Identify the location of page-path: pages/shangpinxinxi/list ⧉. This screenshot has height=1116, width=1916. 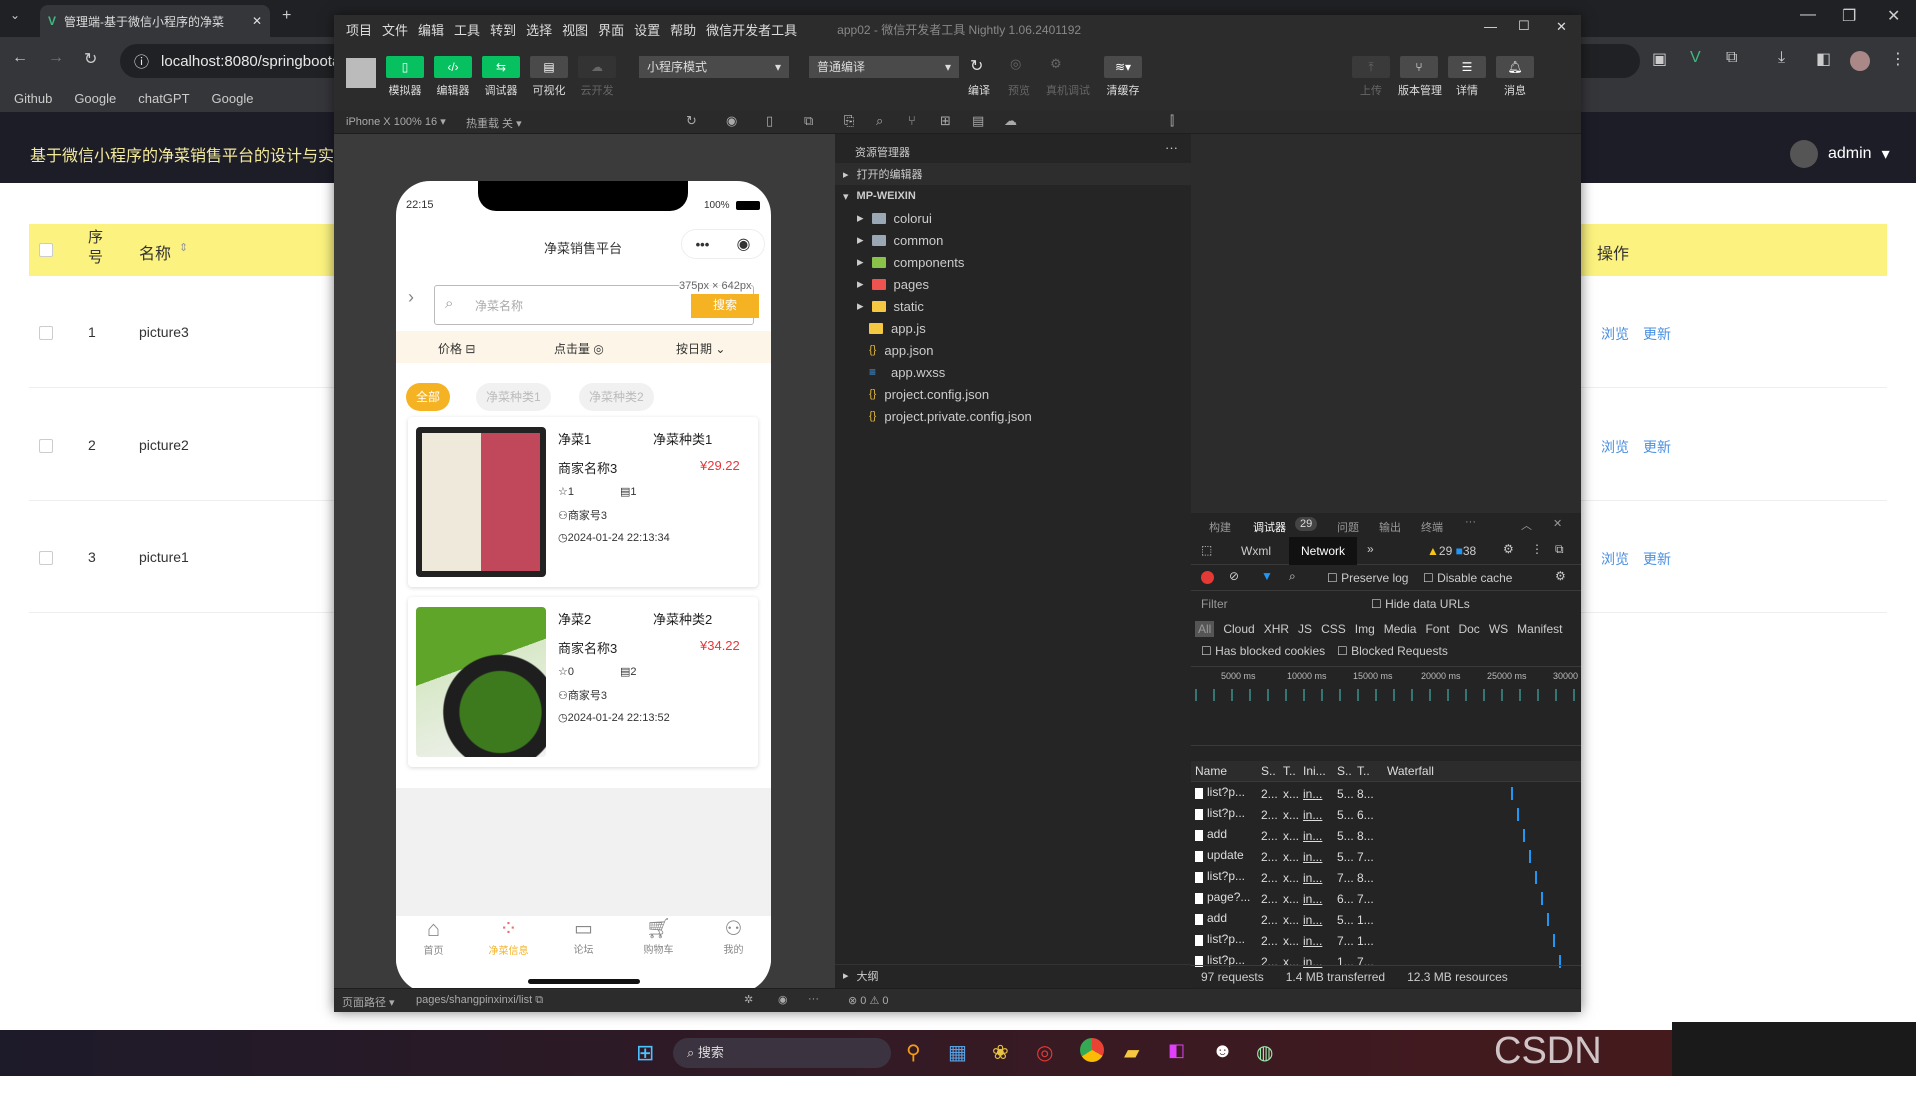
(479, 1000).